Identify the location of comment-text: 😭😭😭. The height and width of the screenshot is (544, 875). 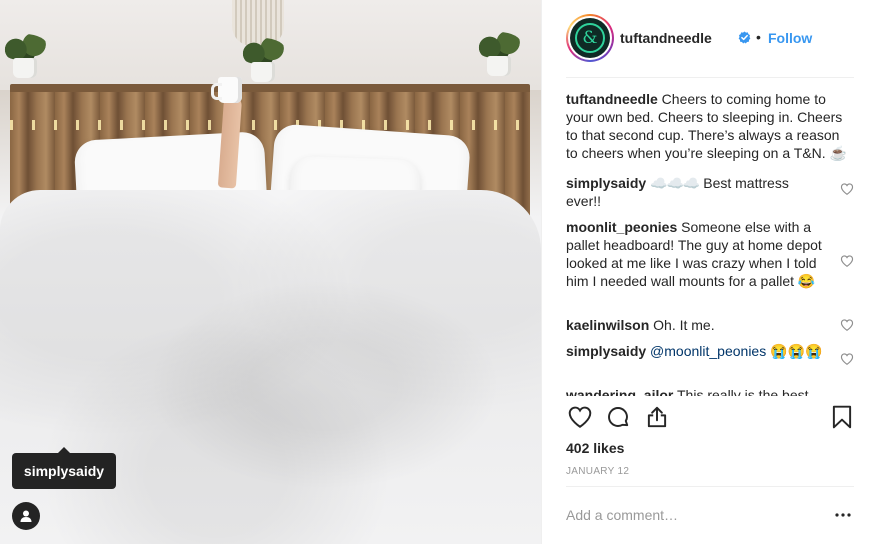
(796, 351).